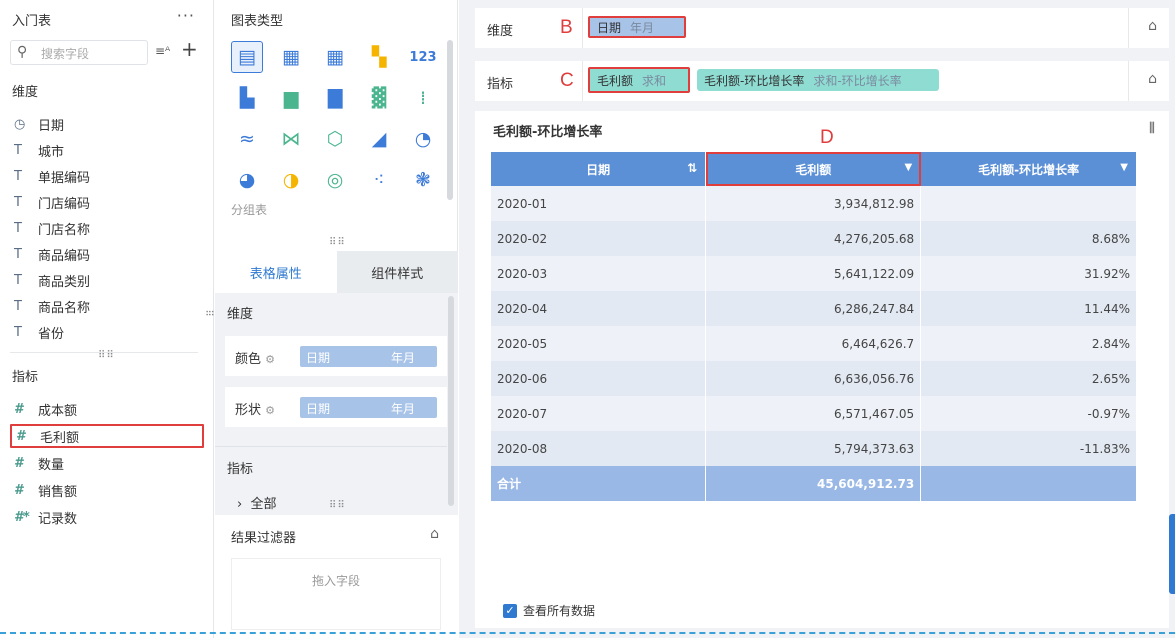  Describe the element at coordinates (291, 57) in the screenshot. I see `cross-table-icon: ▦` at that location.